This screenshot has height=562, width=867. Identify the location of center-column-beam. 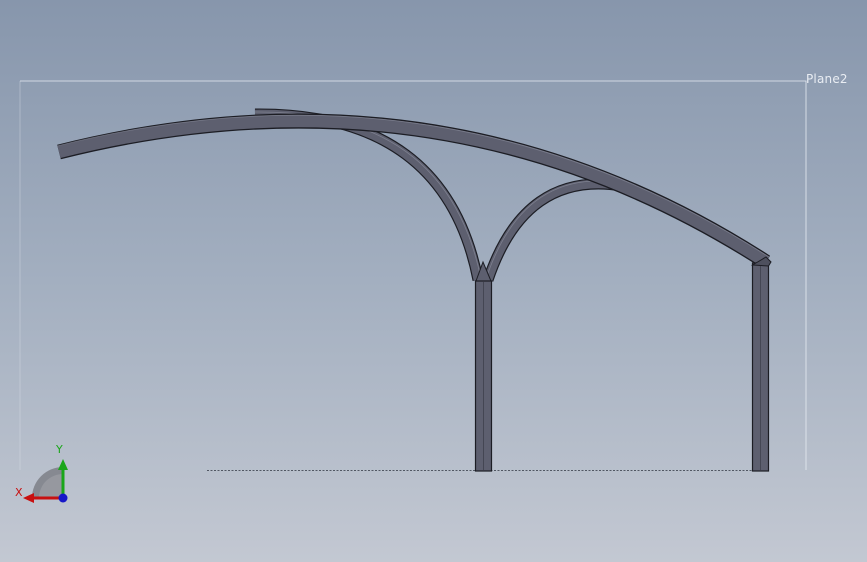
(483, 376).